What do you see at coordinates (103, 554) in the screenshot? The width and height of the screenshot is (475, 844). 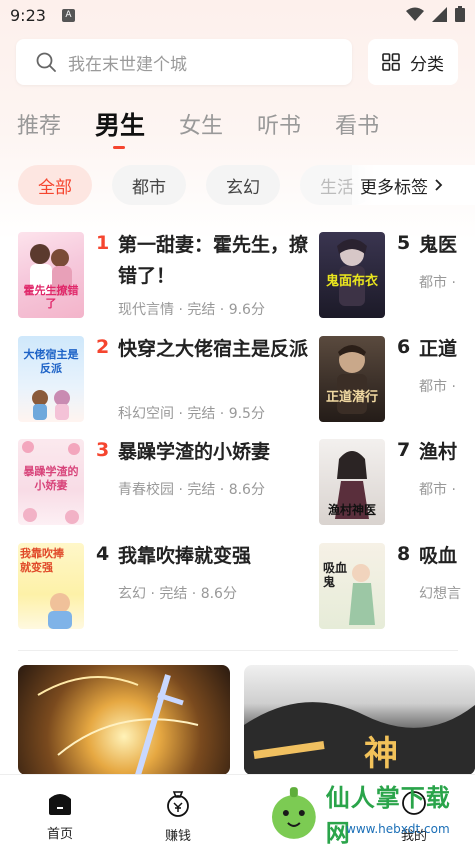 I see `book-rank: 4` at bounding box center [103, 554].